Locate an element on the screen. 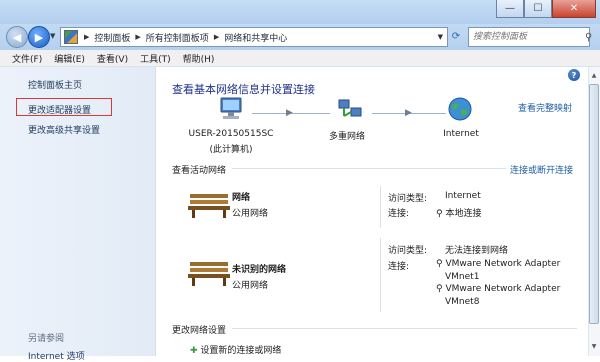 The image size is (600, 362). active-networks-title: 查看活动网络 is located at coordinates (199, 171).